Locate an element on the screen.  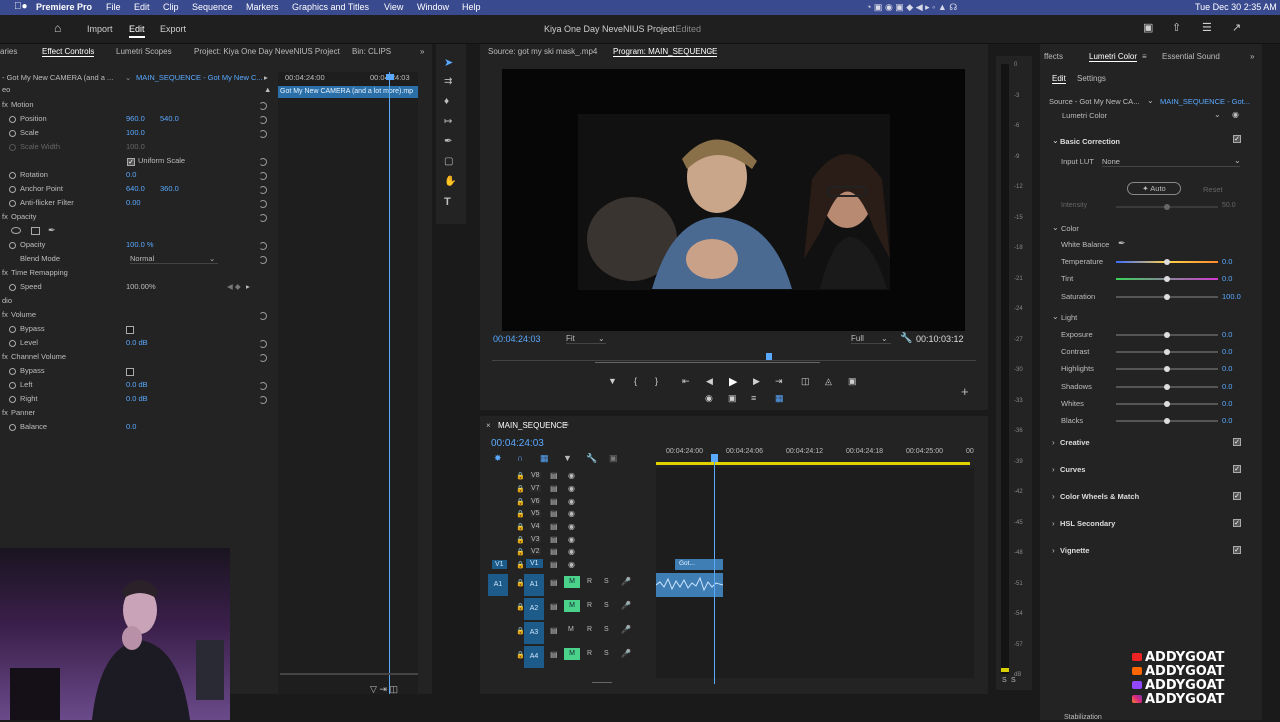
multicam-icon: ▦ is located at coordinates (779, 398).